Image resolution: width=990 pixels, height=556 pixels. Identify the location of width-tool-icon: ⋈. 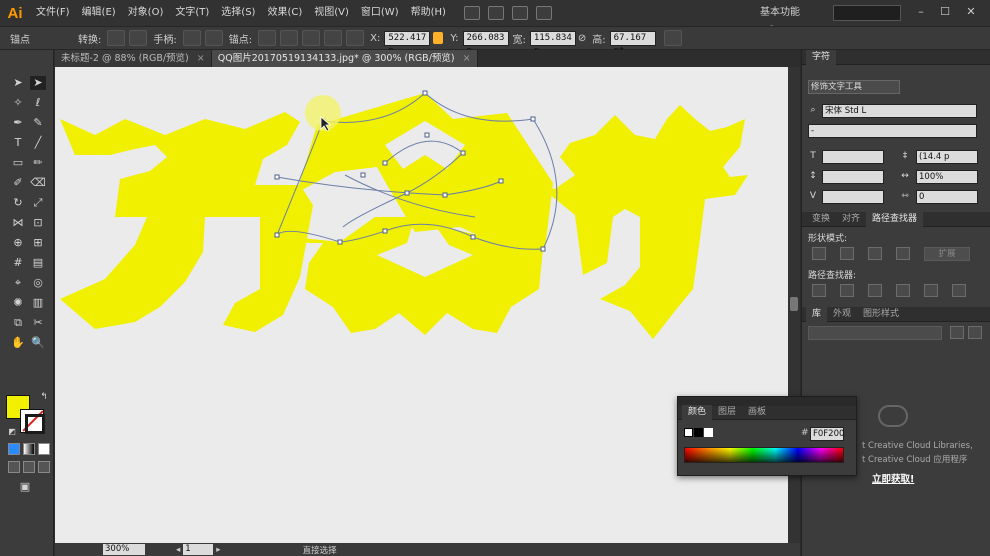
(18, 223).